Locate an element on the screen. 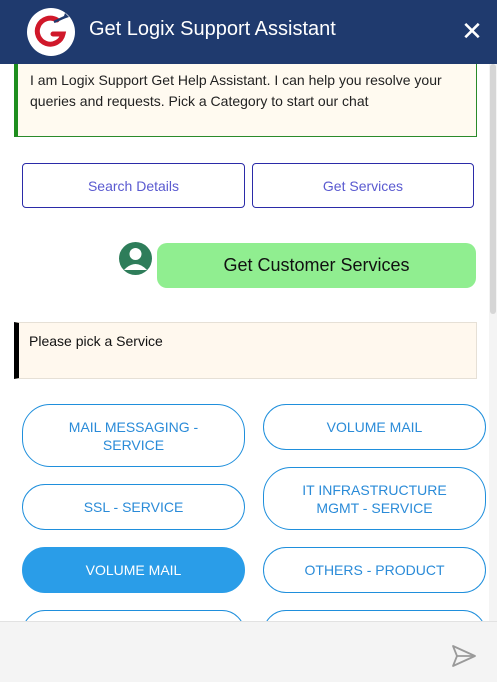  service-option-partial-left is located at coordinates (133, 615).